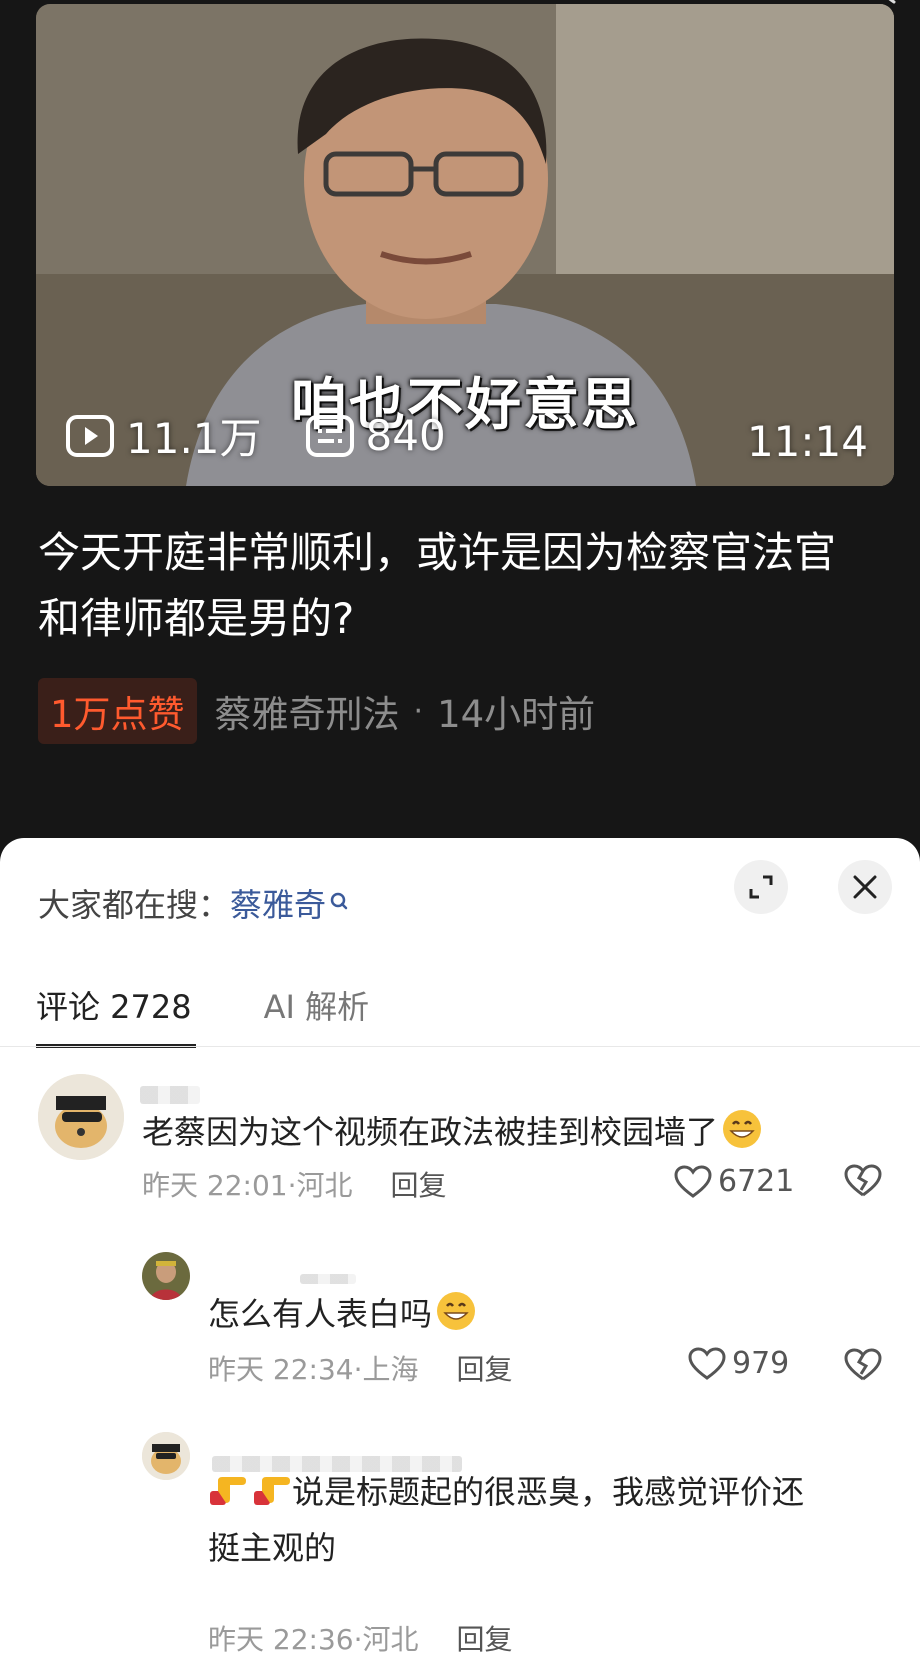  Describe the element at coordinates (756, 1181) in the screenshot. I see `like-count: 6721` at that location.